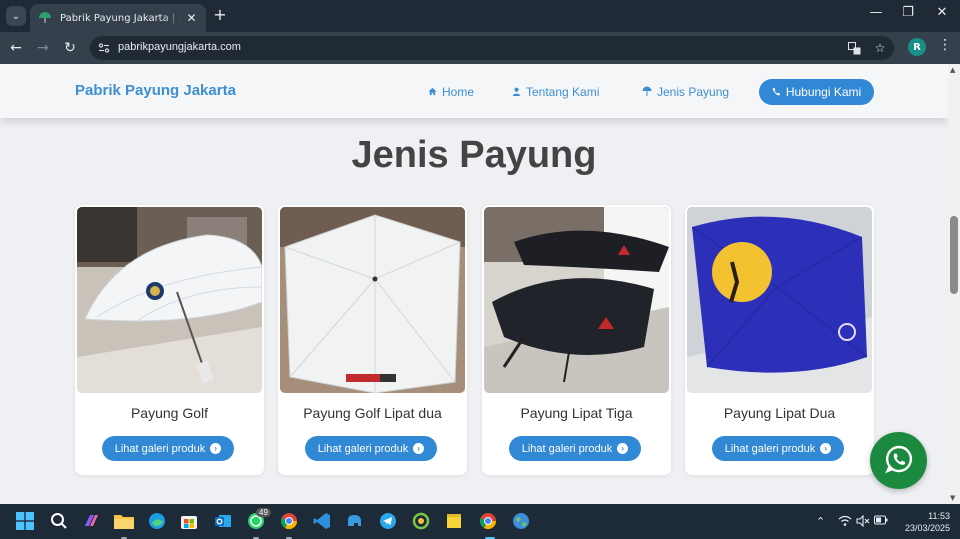 This screenshot has height=539, width=960. I want to click on product-image-payung-lipat-tiga, so click(576, 300).